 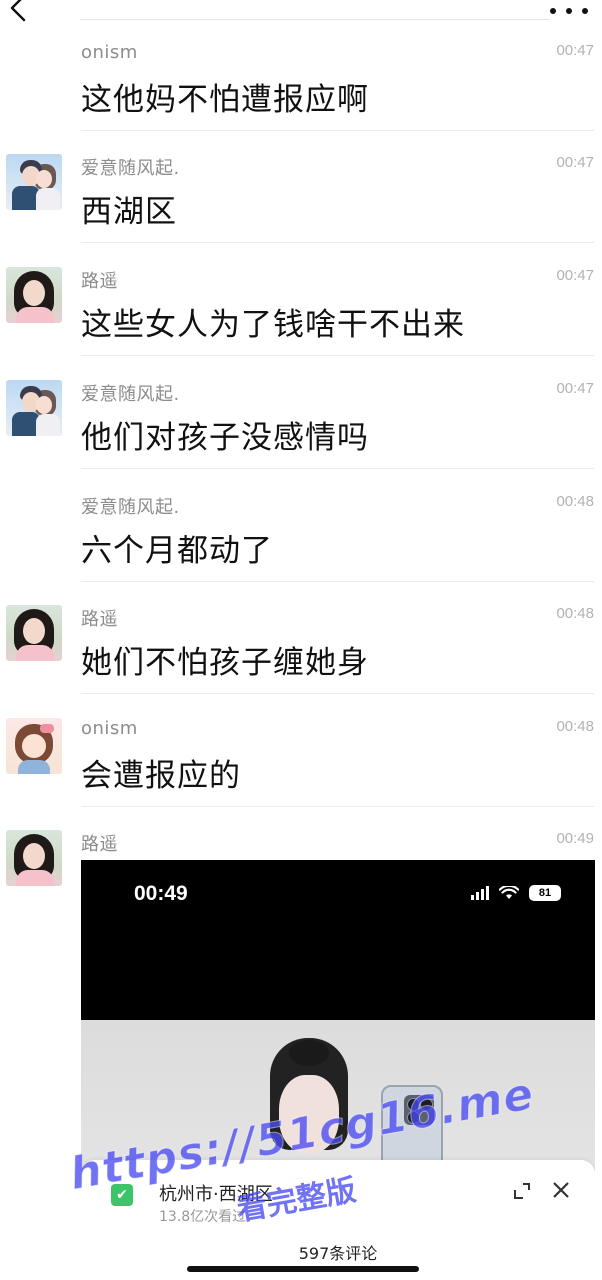 What do you see at coordinates (480, 893) in the screenshot?
I see `signal-icon` at bounding box center [480, 893].